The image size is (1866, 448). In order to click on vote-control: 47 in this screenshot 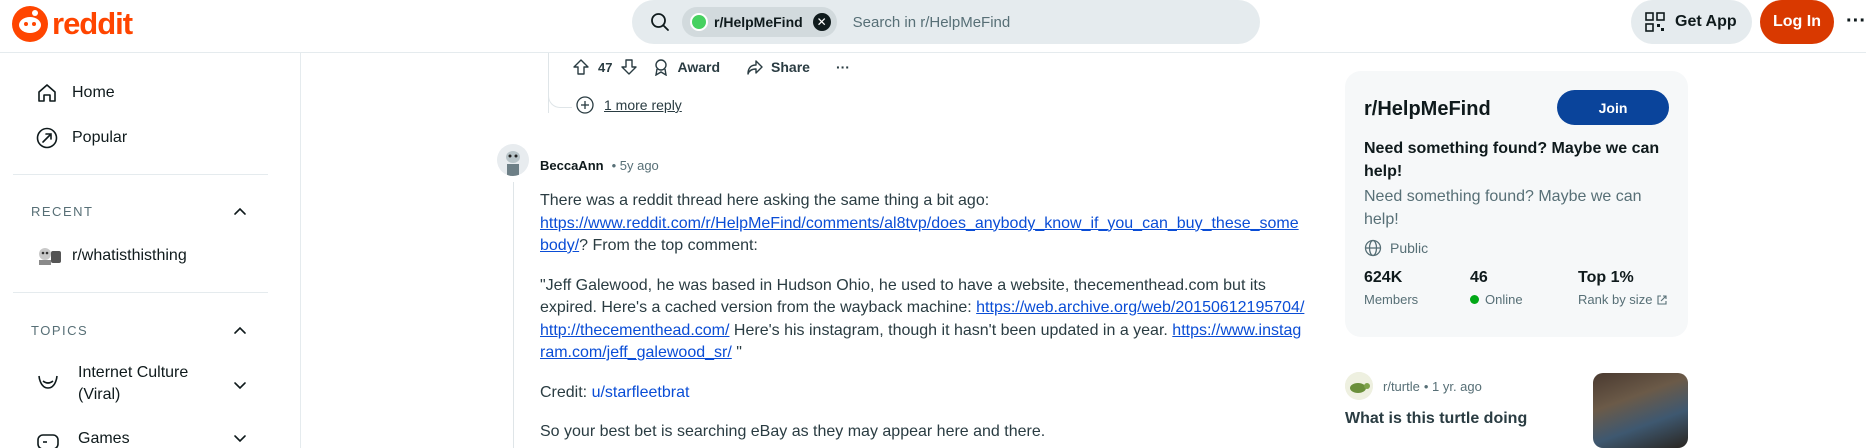, I will do `click(605, 67)`.